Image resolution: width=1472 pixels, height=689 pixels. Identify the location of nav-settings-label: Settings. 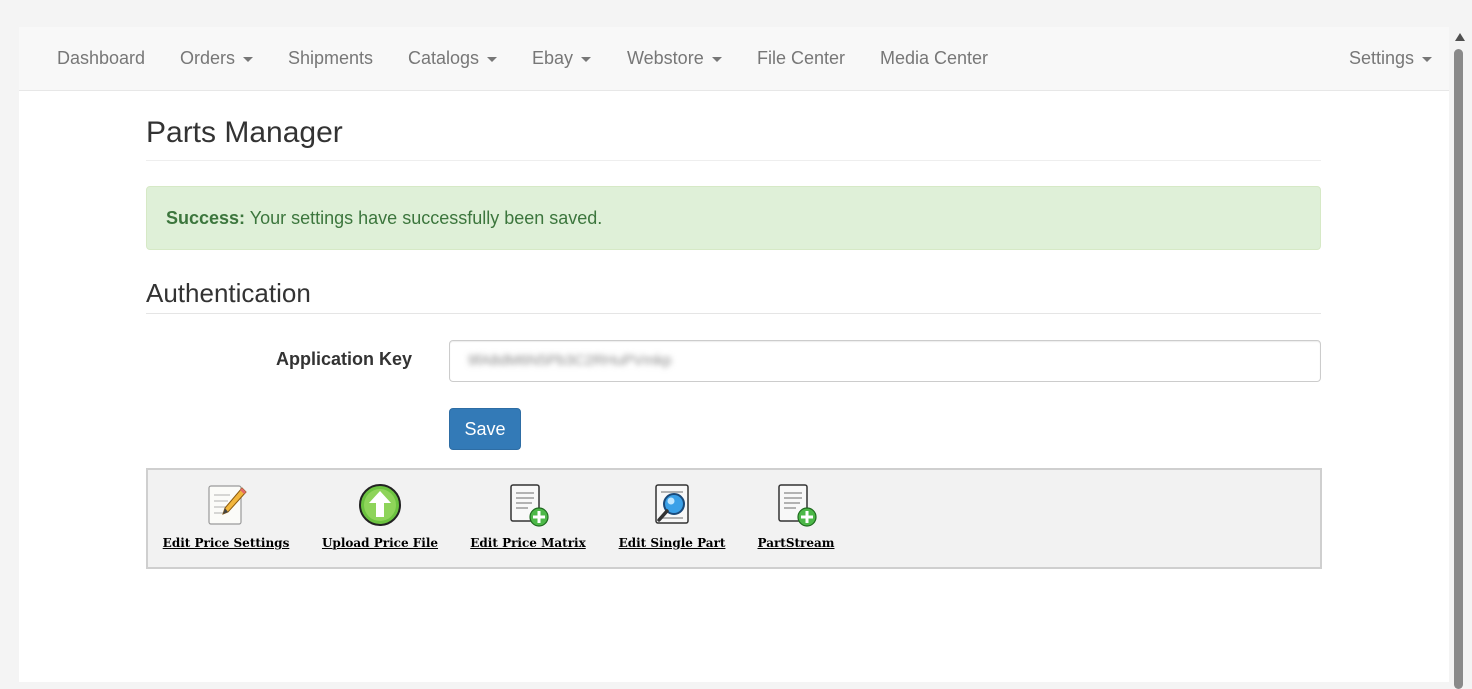
(1382, 58).